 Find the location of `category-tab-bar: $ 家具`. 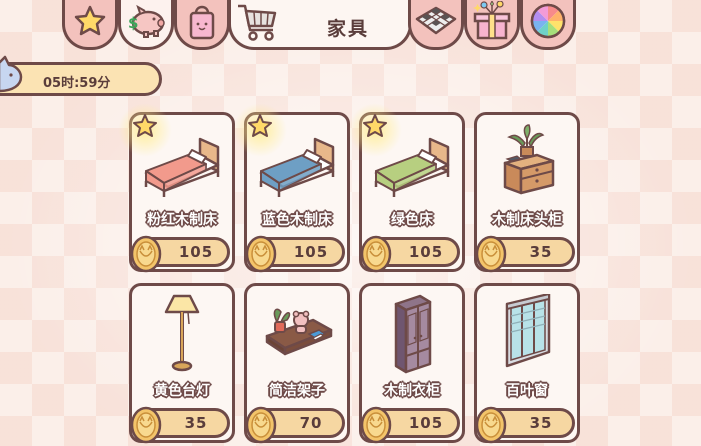

category-tab-bar: $ 家具 is located at coordinates (350, 26).